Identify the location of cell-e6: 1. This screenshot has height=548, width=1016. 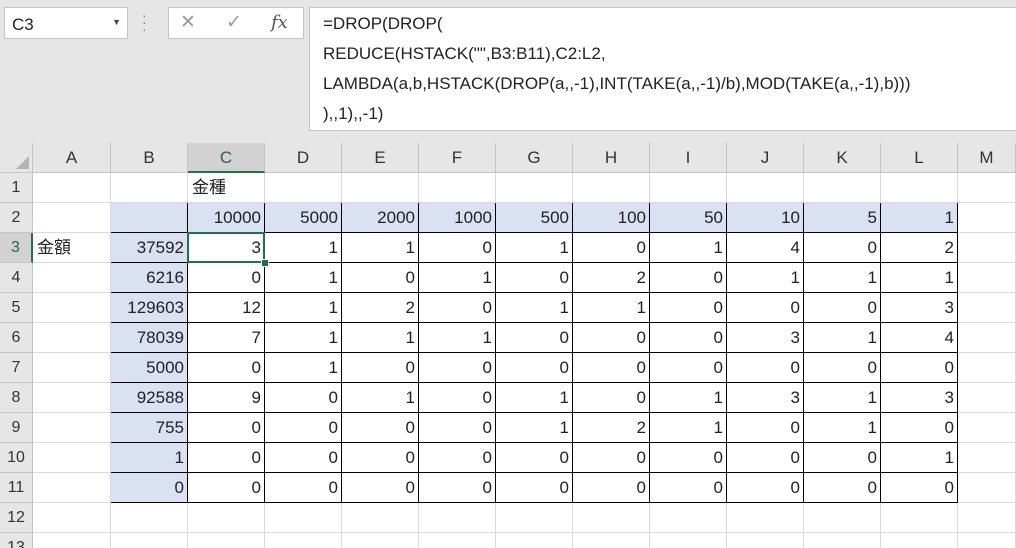
(380, 338).